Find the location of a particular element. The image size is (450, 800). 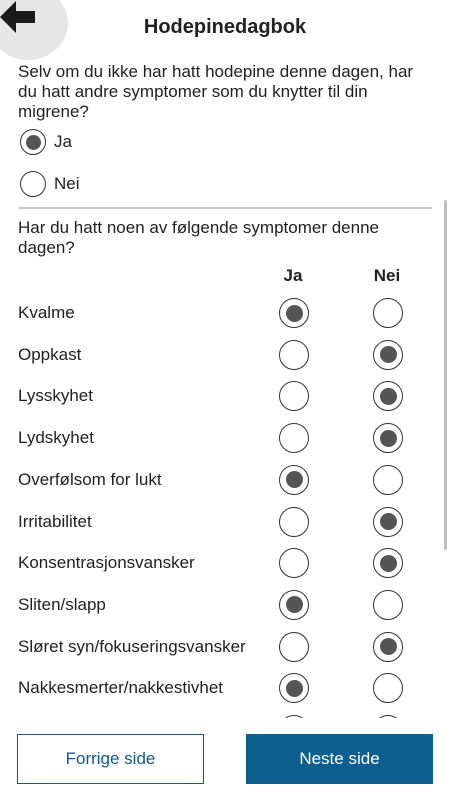

symptom-row: Irritabilitet is located at coordinates (220, 522).